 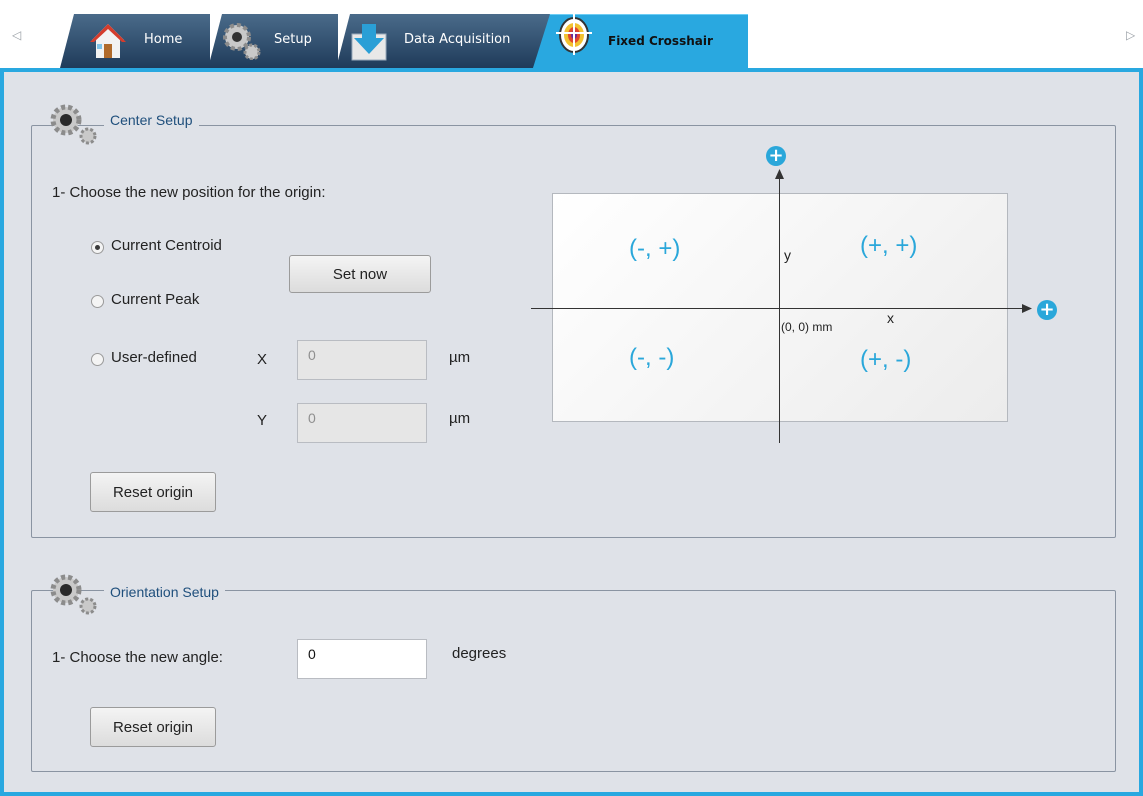 I want to click on reset-origin-button: Reset origin, so click(x=153, y=492).